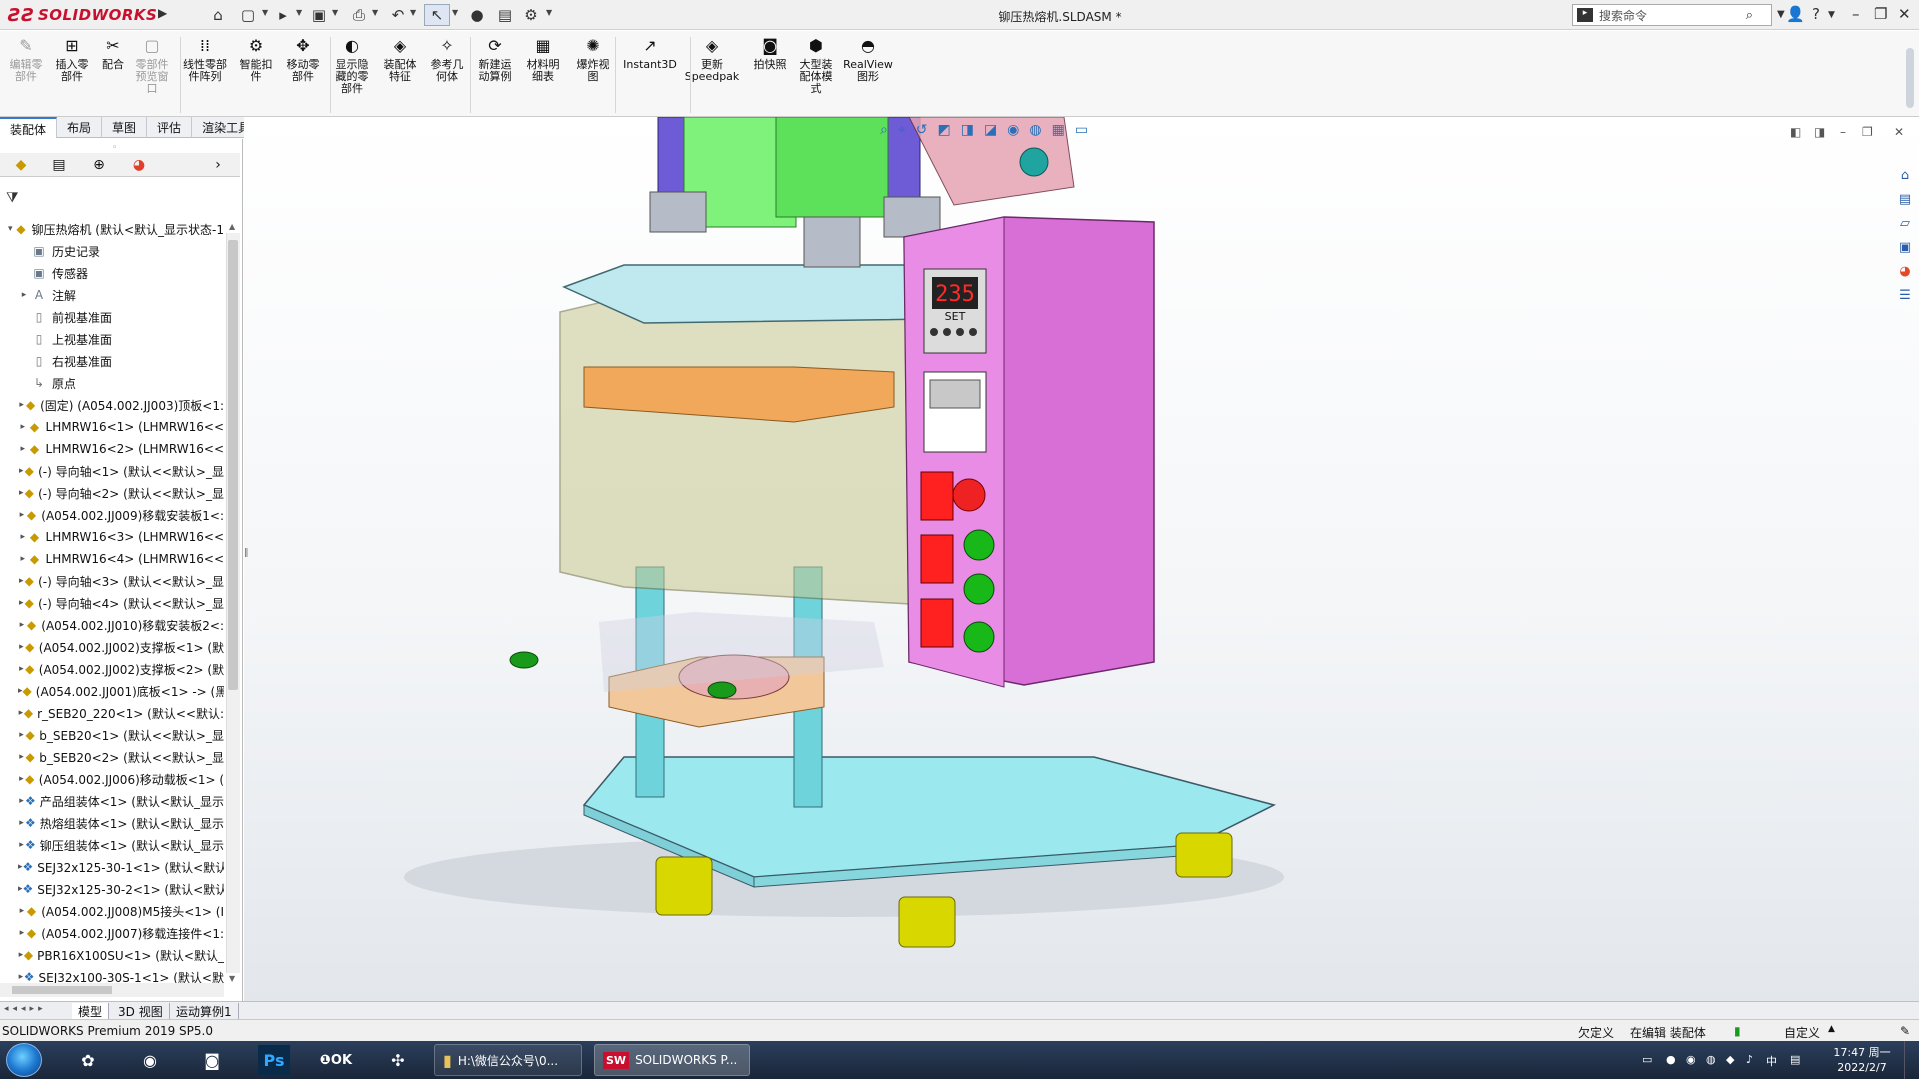 The width and height of the screenshot is (1919, 1079). What do you see at coordinates (902, 130) in the screenshot?
I see `zoom-area-icon: ⌖` at bounding box center [902, 130].